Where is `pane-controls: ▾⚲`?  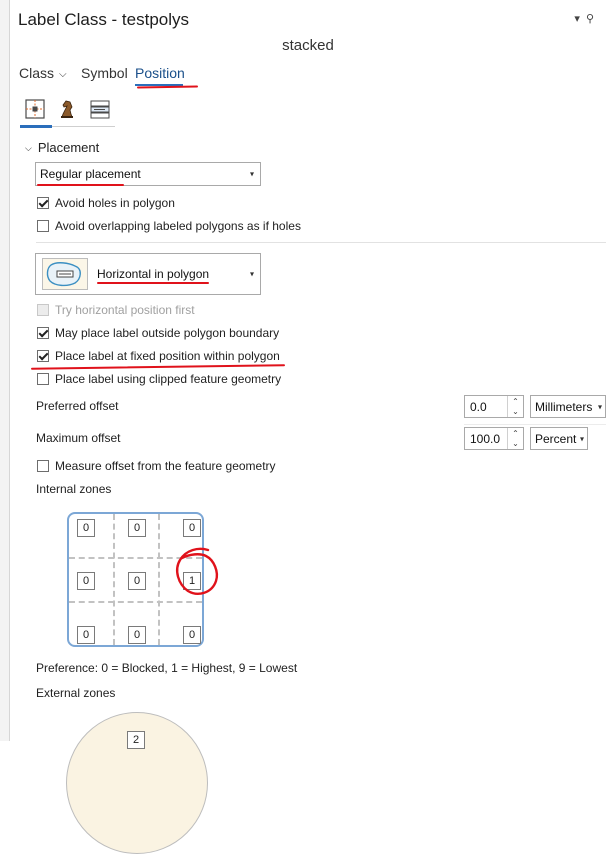 pane-controls: ▾⚲ is located at coordinates (587, 18).